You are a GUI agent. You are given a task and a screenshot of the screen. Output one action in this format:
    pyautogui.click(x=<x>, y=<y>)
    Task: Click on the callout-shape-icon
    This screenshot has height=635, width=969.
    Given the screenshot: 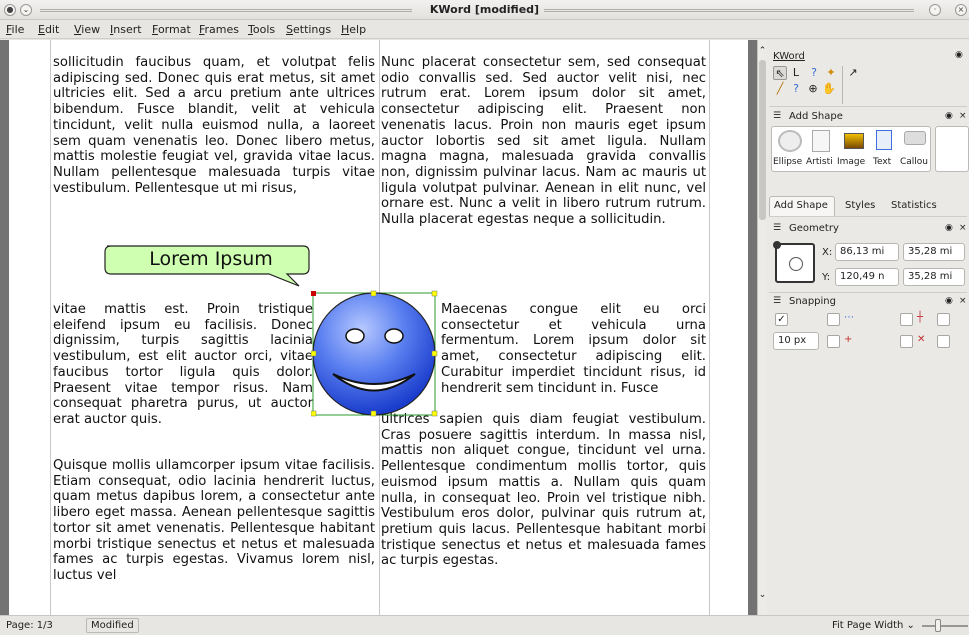 What is the action you would take?
    pyautogui.click(x=915, y=138)
    